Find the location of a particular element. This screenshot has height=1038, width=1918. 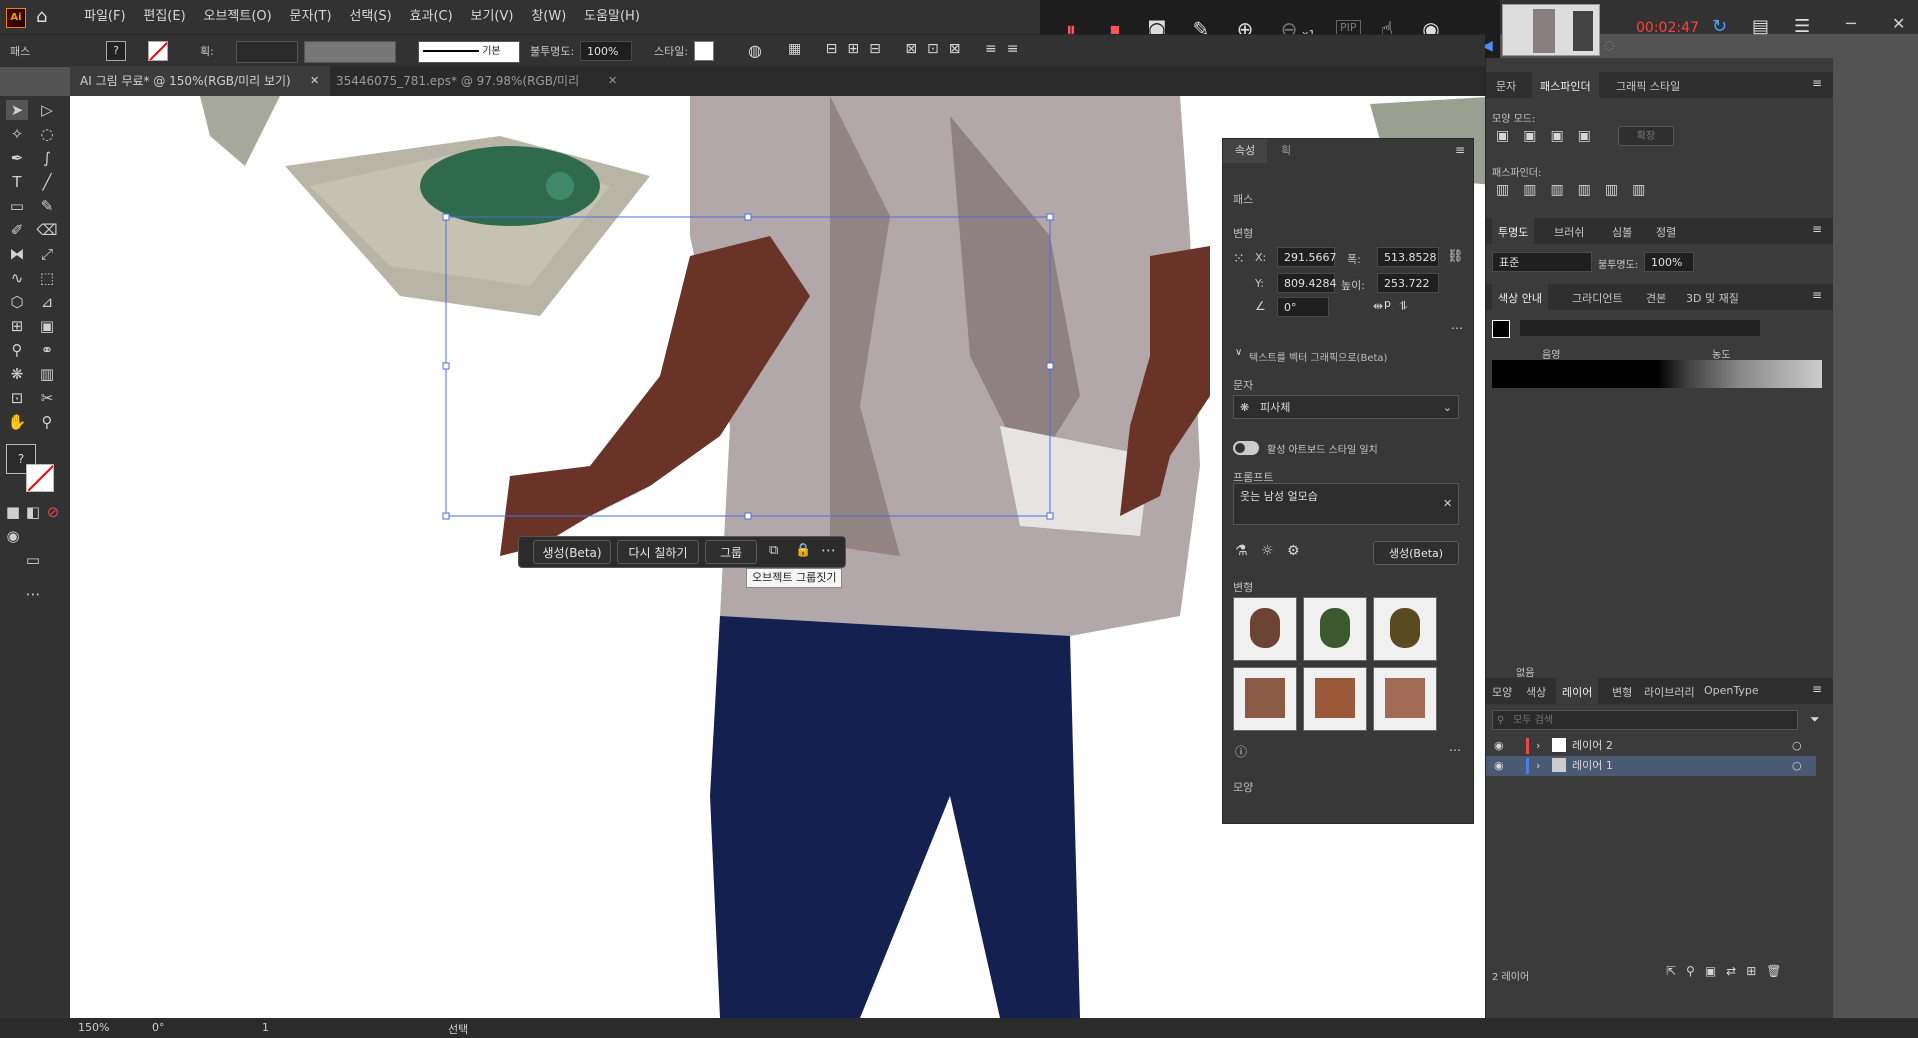

tab-libraries: 라이브러리 is located at coordinates (1669, 692).